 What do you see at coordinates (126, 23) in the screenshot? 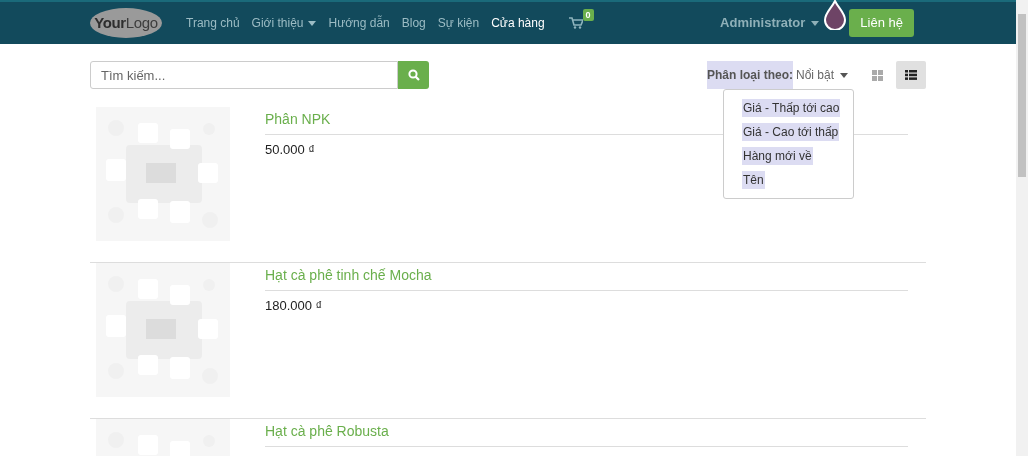
I see `logo: YourLogo` at bounding box center [126, 23].